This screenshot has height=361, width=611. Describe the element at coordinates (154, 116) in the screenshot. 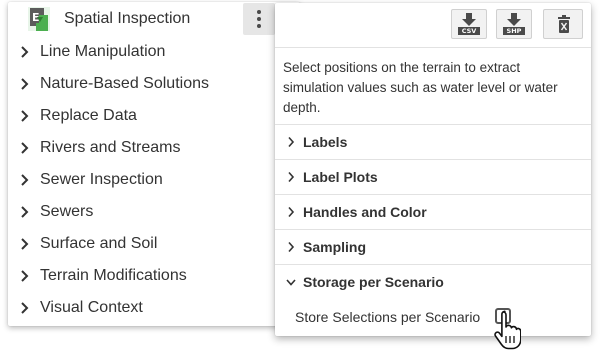

I see `tool-item-replace-data: Replace Data` at that location.